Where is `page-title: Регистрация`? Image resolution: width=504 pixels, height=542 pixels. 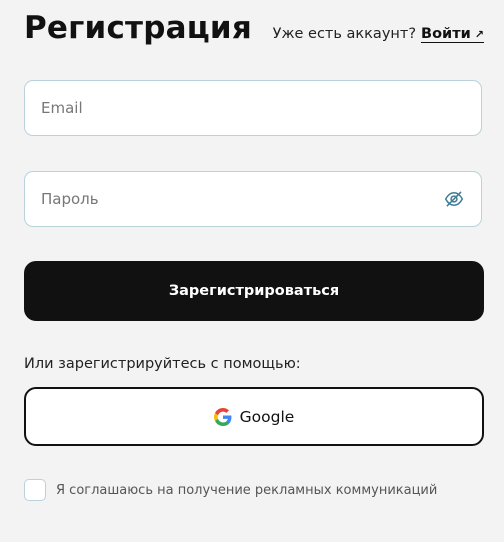
page-title: Регистрация is located at coordinates (138, 28).